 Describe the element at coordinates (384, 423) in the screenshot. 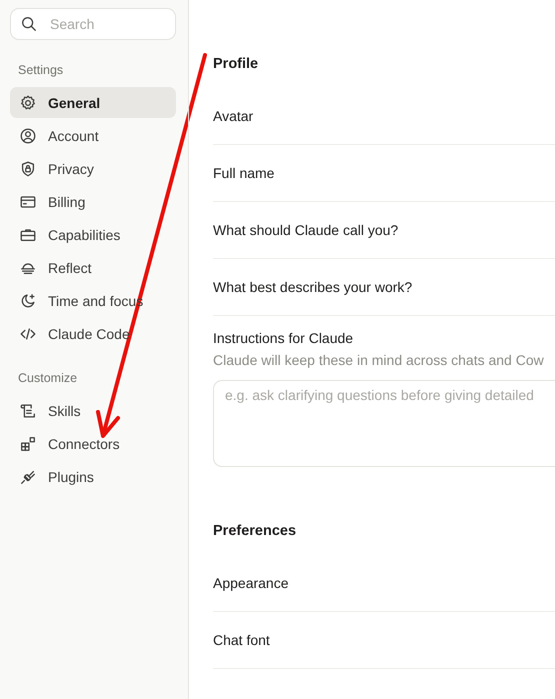

I see `instructions-field: e.g. ask clarifying questions before giving detailed` at that location.